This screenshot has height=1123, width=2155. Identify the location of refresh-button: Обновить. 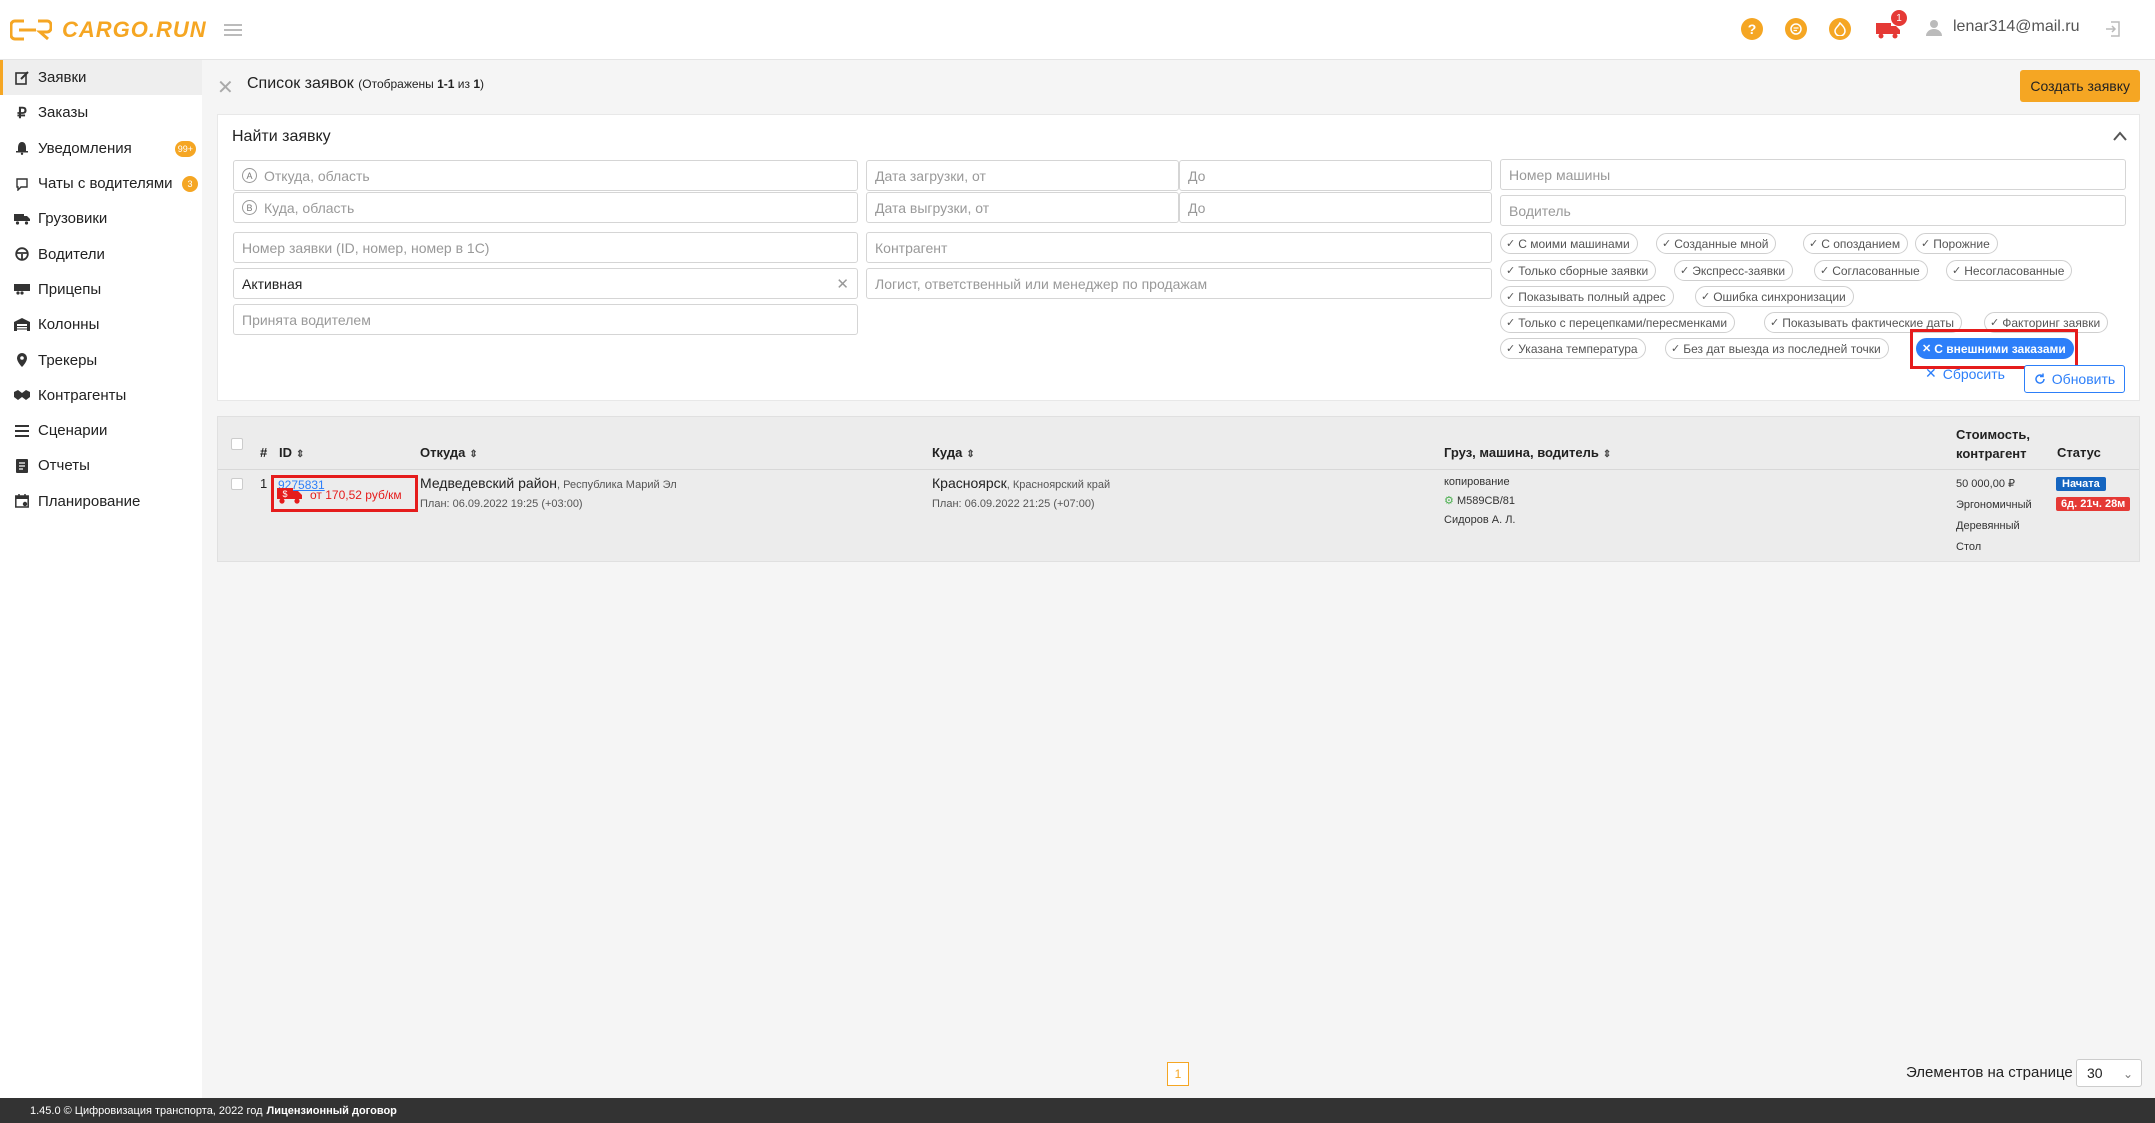
(2074, 379).